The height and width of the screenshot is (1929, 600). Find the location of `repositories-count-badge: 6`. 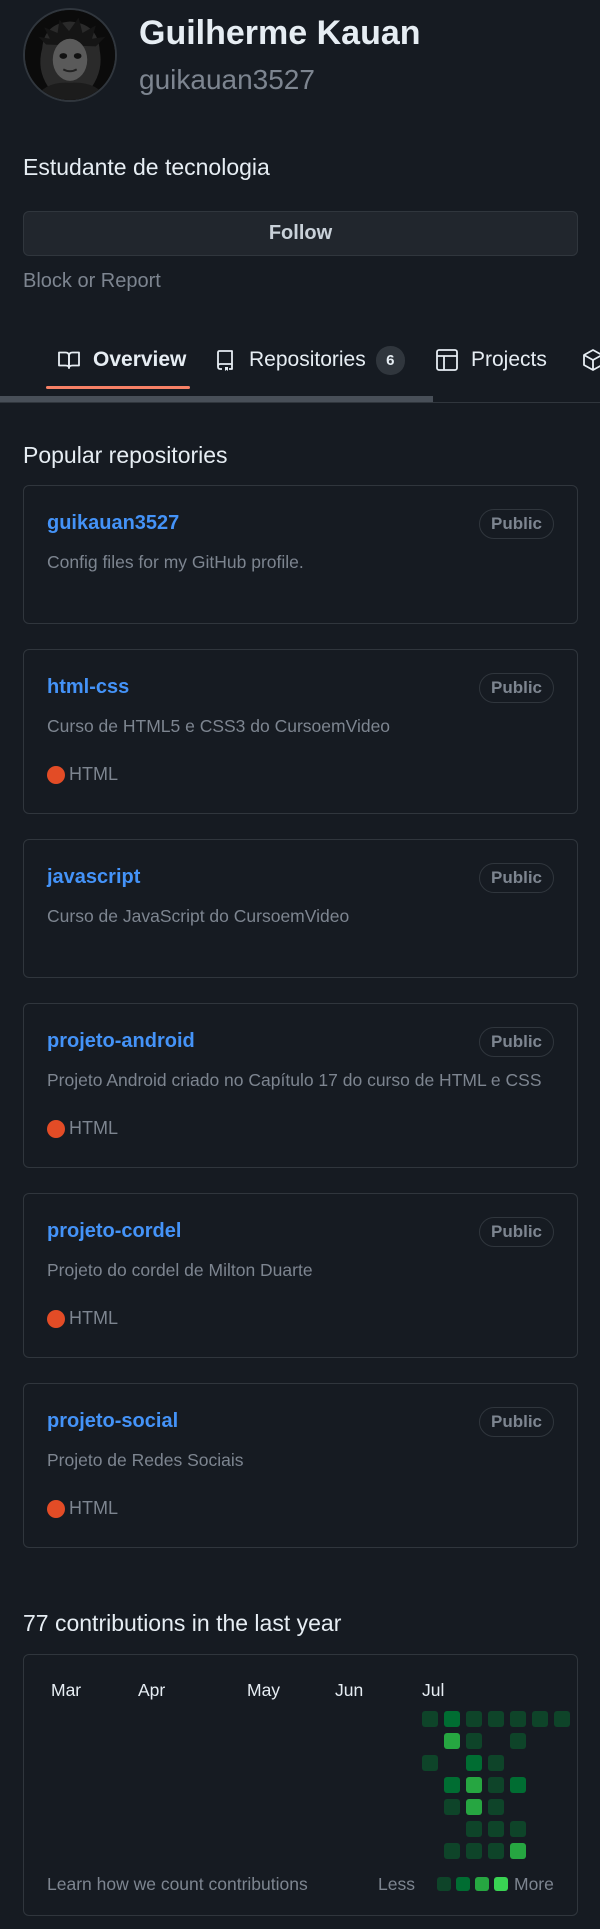

repositories-count-badge: 6 is located at coordinates (390, 360).